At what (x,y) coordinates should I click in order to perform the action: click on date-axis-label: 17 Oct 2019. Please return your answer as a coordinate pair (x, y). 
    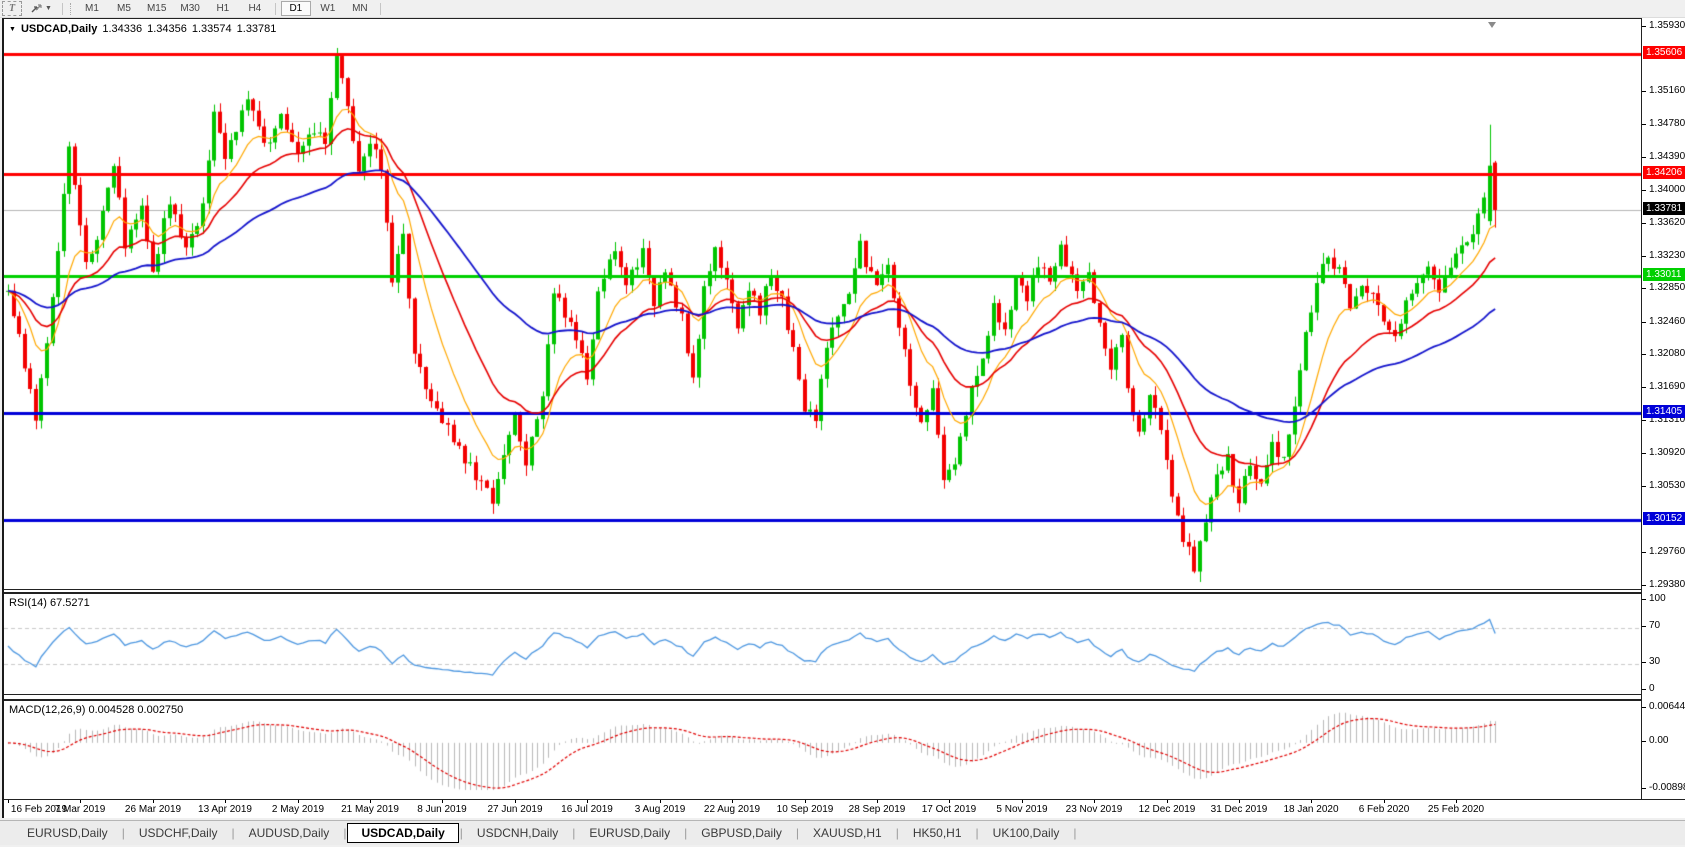
    Looking at the image, I should click on (949, 809).